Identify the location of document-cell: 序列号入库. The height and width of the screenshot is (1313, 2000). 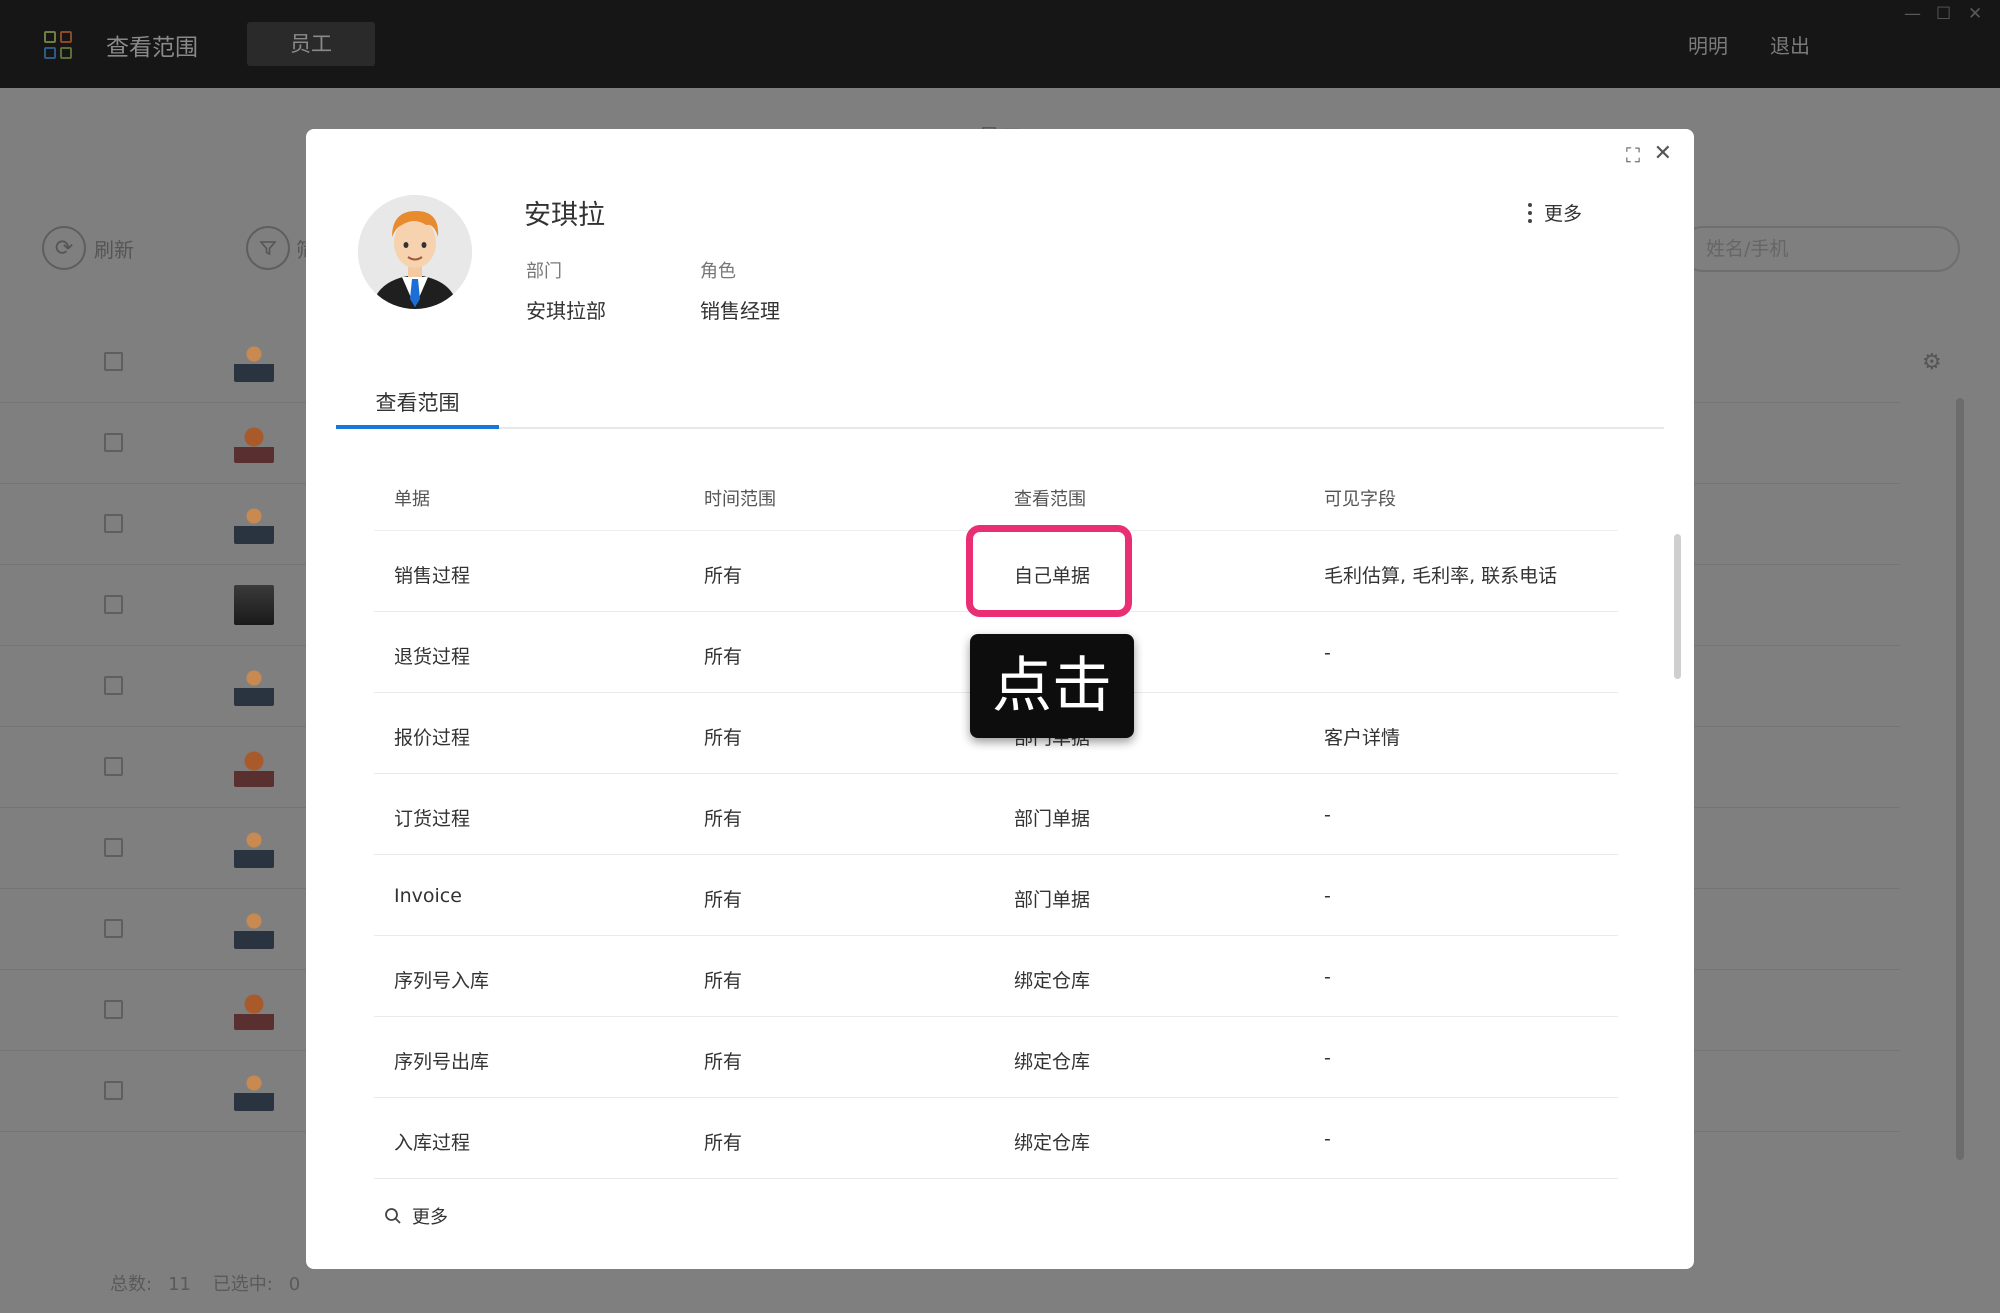
(442, 981).